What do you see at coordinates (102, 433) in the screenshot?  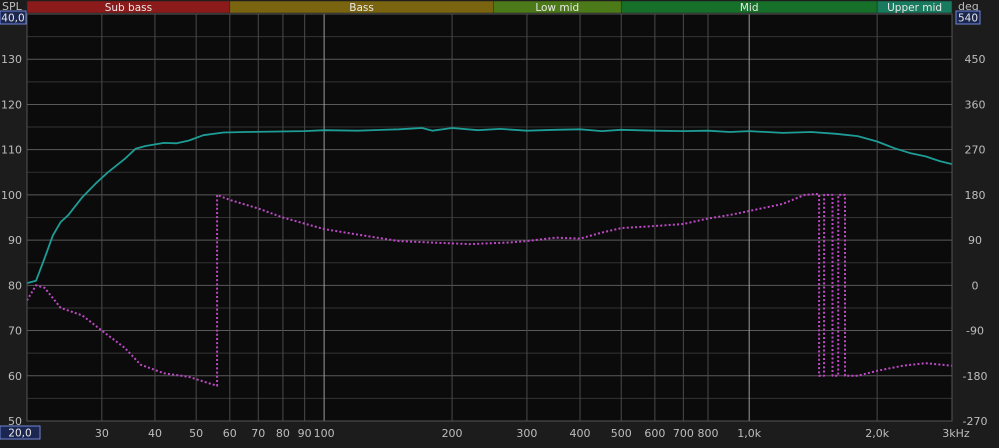 I see `x-tick-label: 30` at bounding box center [102, 433].